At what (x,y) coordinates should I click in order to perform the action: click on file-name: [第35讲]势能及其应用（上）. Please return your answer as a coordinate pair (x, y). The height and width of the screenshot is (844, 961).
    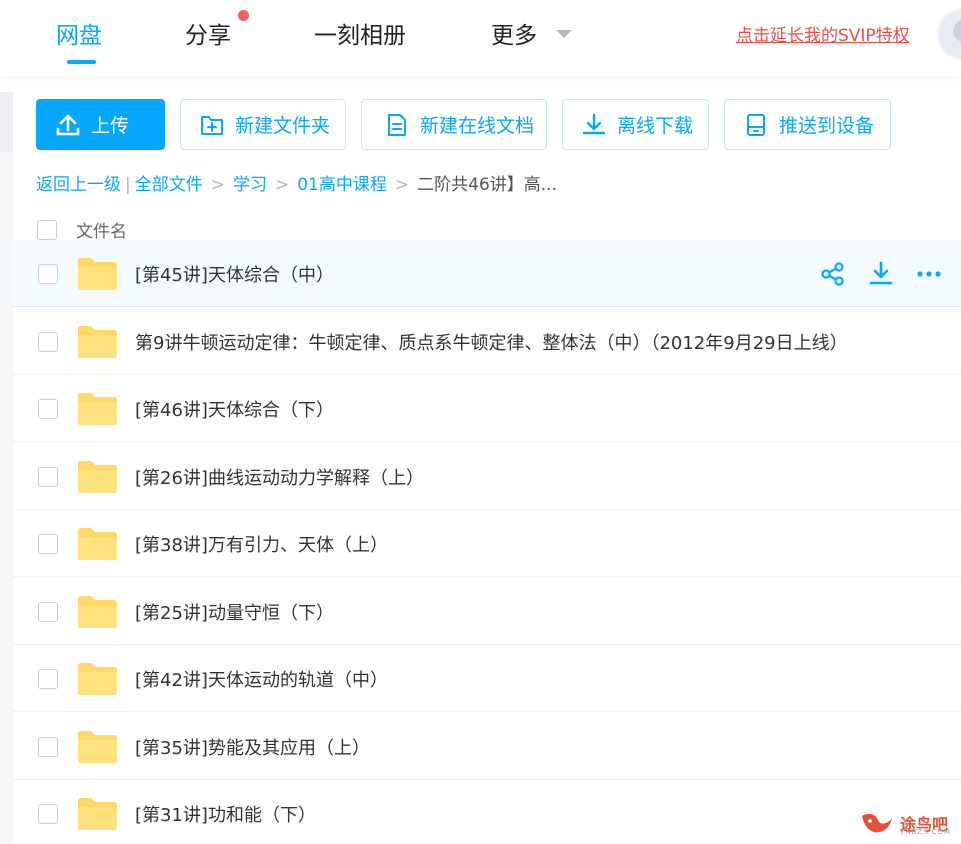
    Looking at the image, I should click on (252, 747).